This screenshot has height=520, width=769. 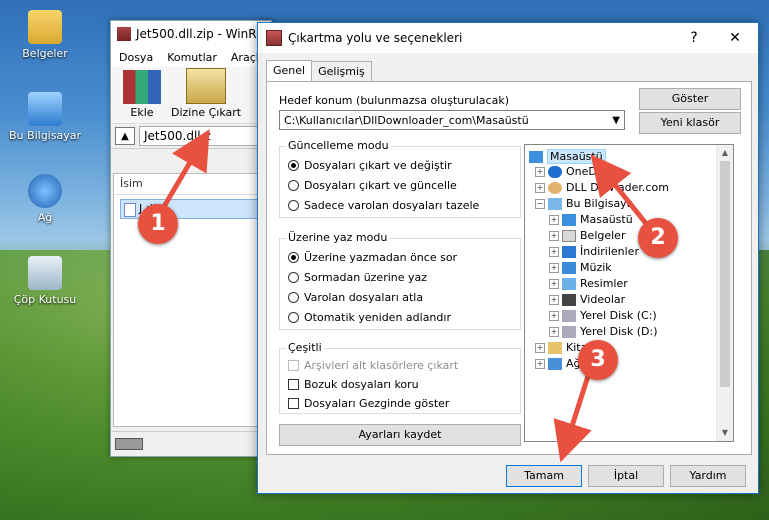 I want to click on option-label: Otomatik yeniden adlandır, so click(x=377, y=317).